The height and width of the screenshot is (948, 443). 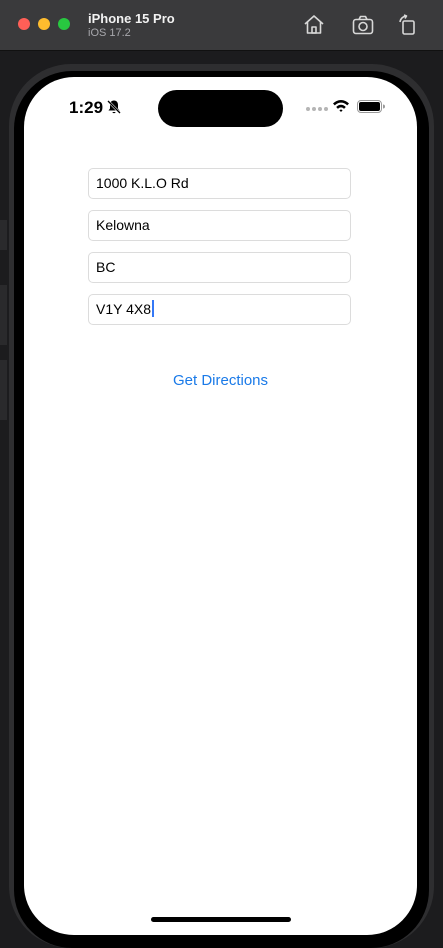 I want to click on status-time: 1:29, so click(x=86, y=107).